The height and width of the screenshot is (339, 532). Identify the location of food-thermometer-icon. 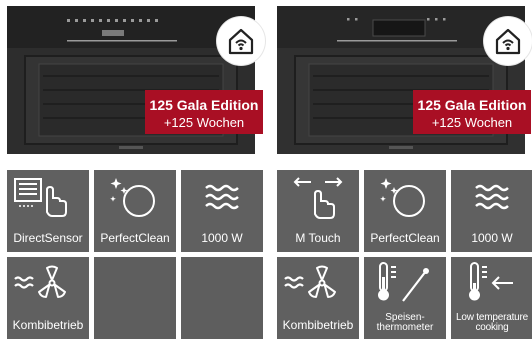
(403, 282).